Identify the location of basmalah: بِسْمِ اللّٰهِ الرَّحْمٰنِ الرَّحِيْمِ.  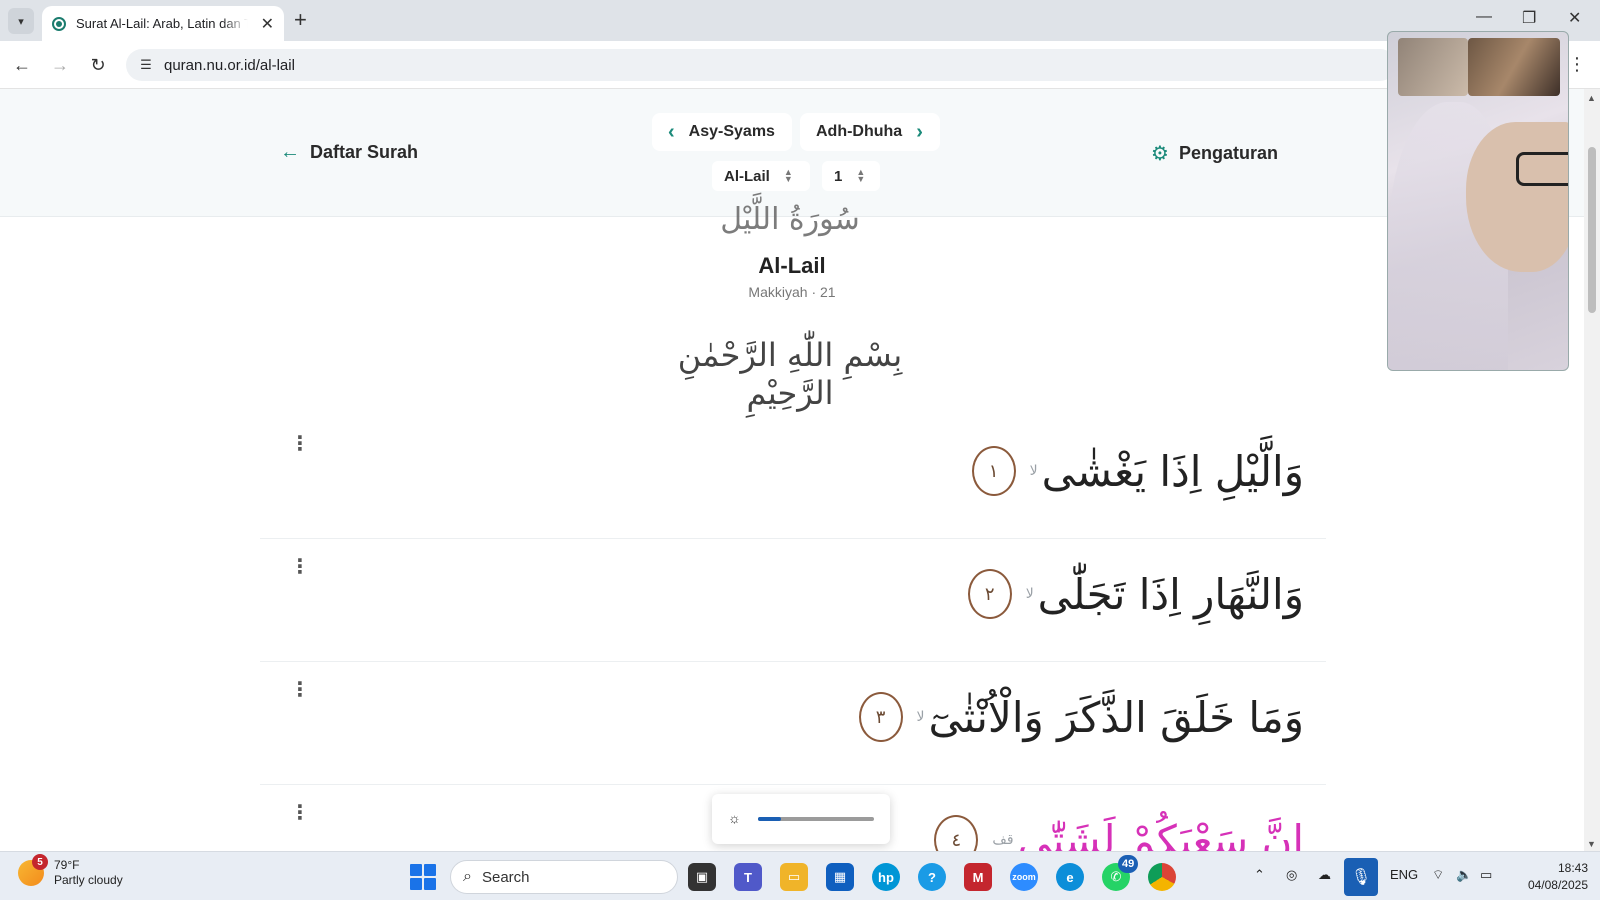
(790, 374).